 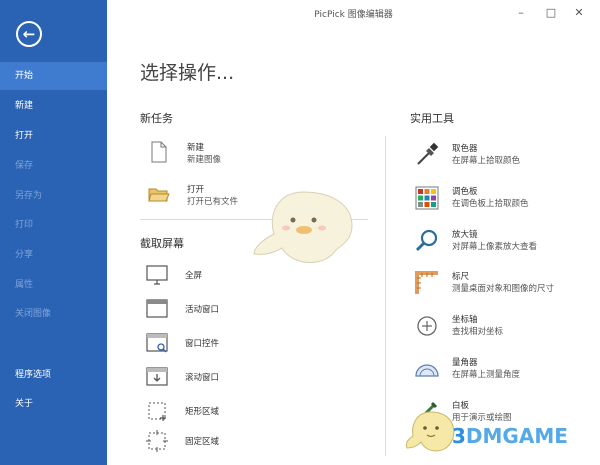 What do you see at coordinates (465, 235) in the screenshot?
I see `magnifier-title: 放大镜` at bounding box center [465, 235].